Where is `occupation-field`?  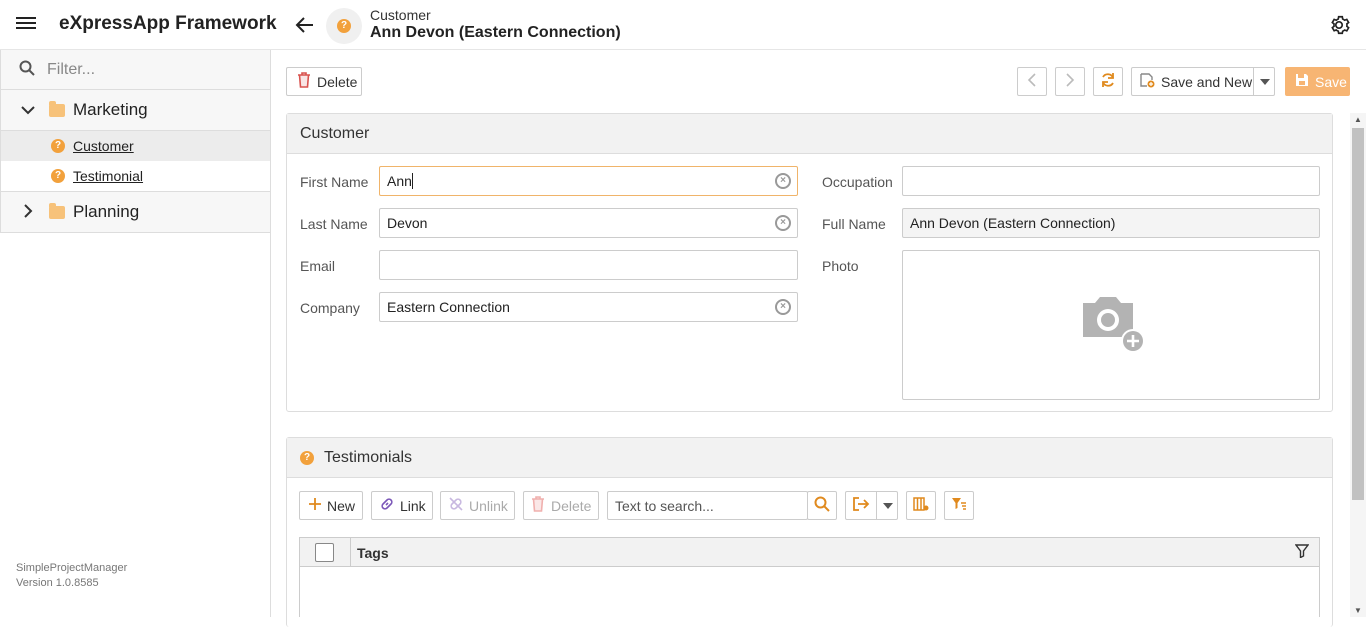 occupation-field is located at coordinates (1111, 181).